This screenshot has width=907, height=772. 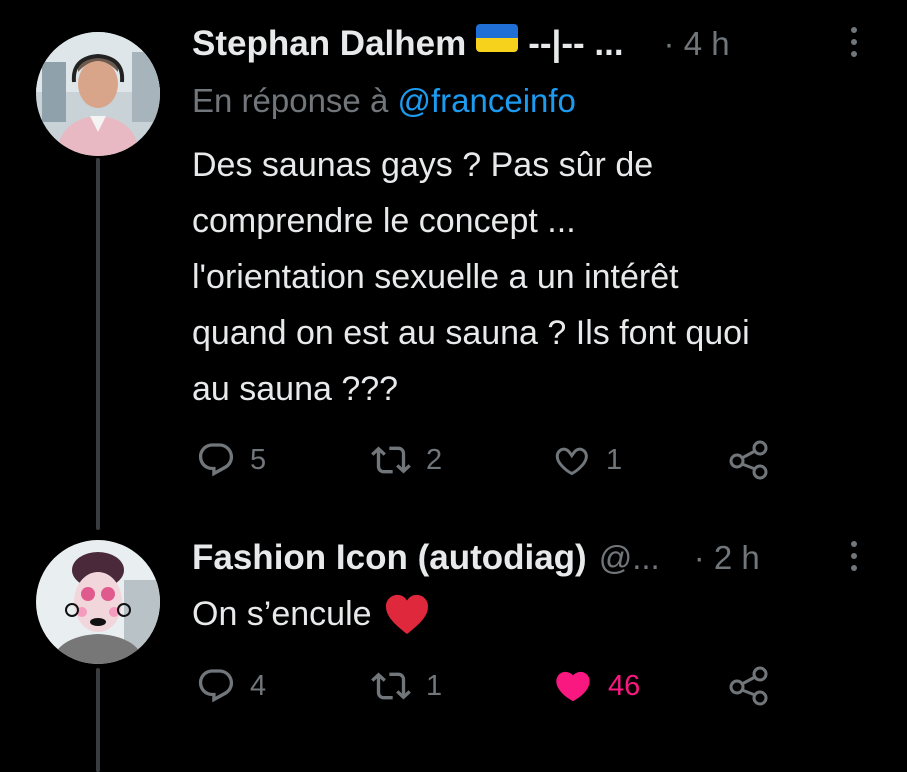 I want to click on like-button: 46, so click(x=596, y=686).